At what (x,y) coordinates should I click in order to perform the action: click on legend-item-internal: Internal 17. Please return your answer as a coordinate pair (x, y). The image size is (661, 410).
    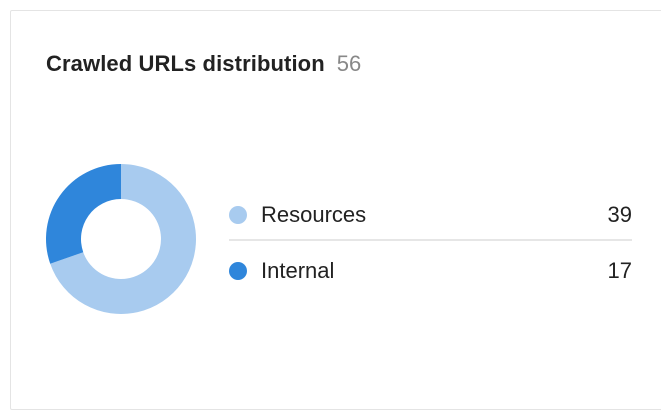
    Looking at the image, I should click on (430, 271).